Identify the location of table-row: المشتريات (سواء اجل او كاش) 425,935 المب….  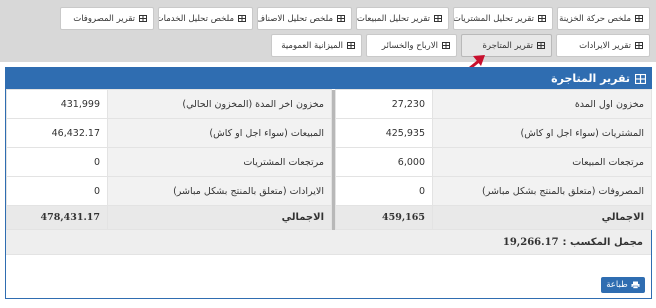
(329, 133).